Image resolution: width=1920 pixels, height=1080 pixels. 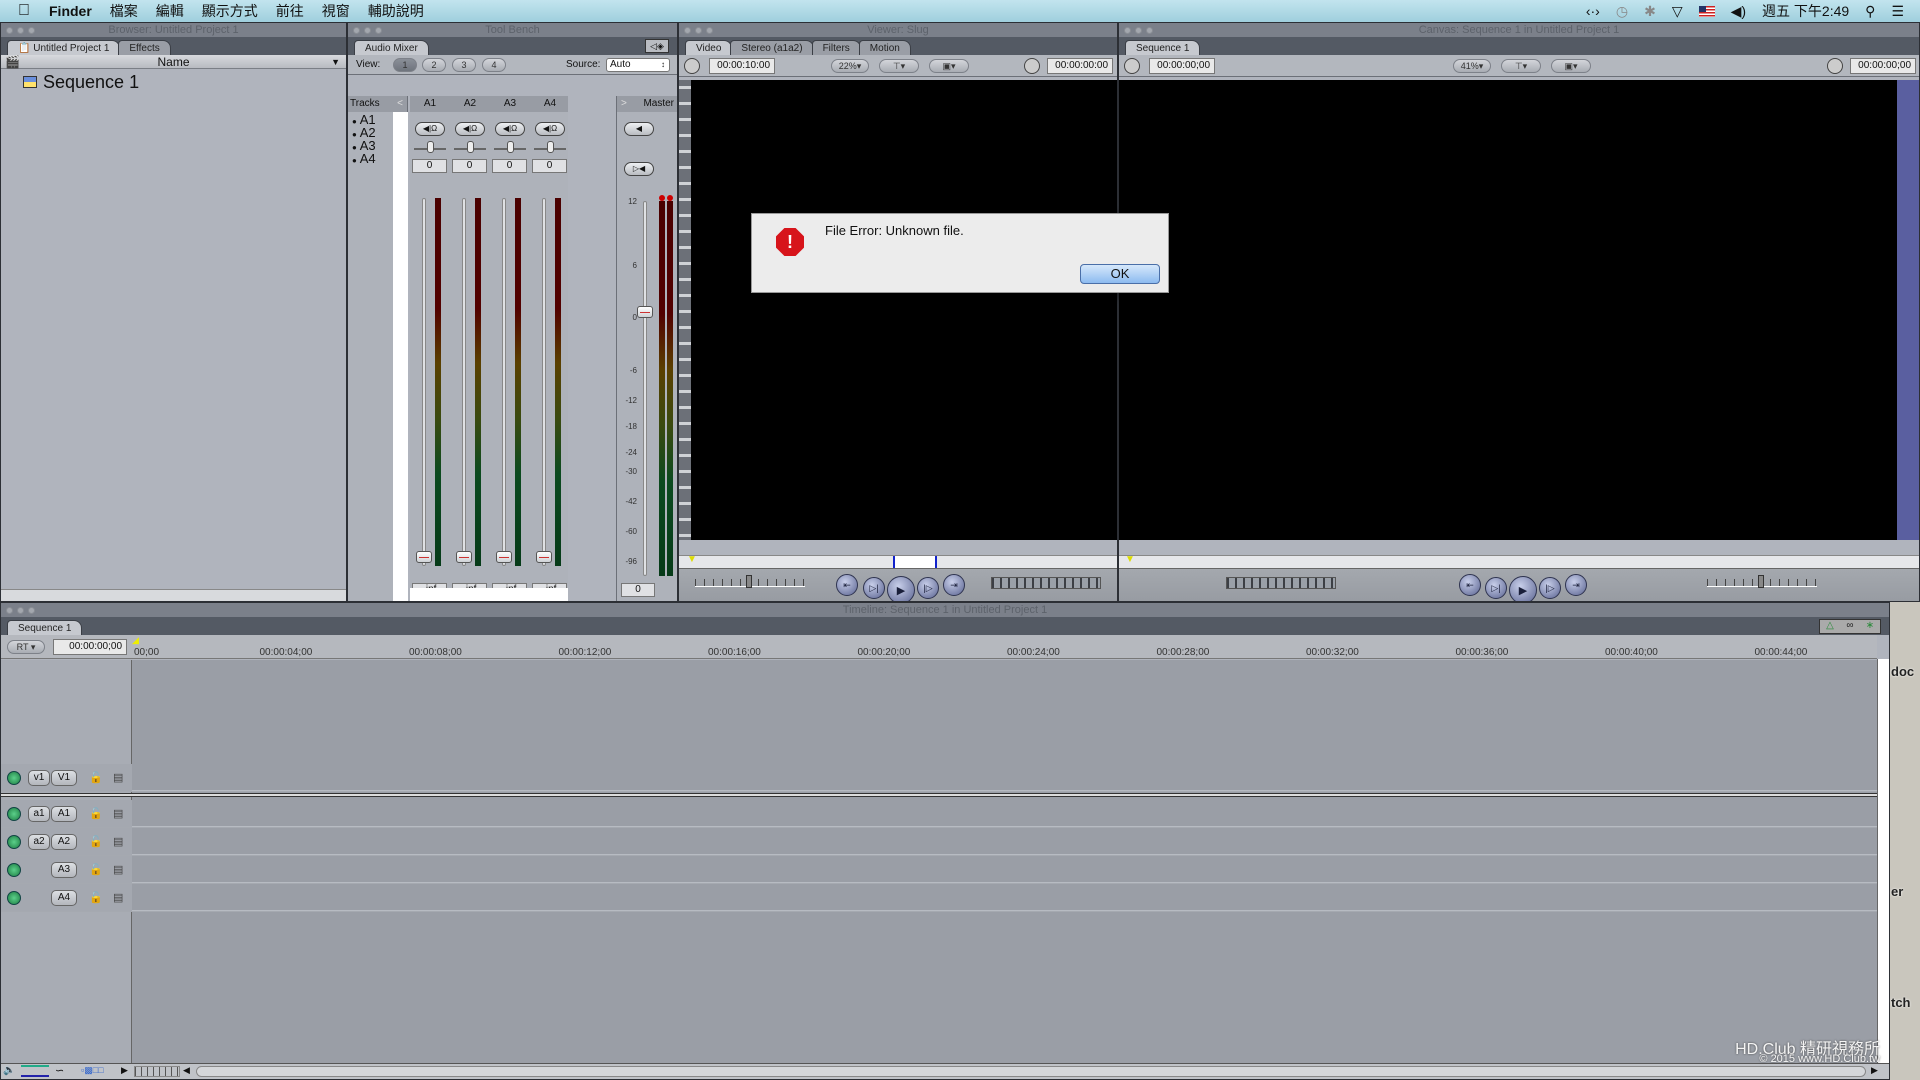 I want to click on audio-toggle-icon: 🔈, so click(x=9, y=1070).